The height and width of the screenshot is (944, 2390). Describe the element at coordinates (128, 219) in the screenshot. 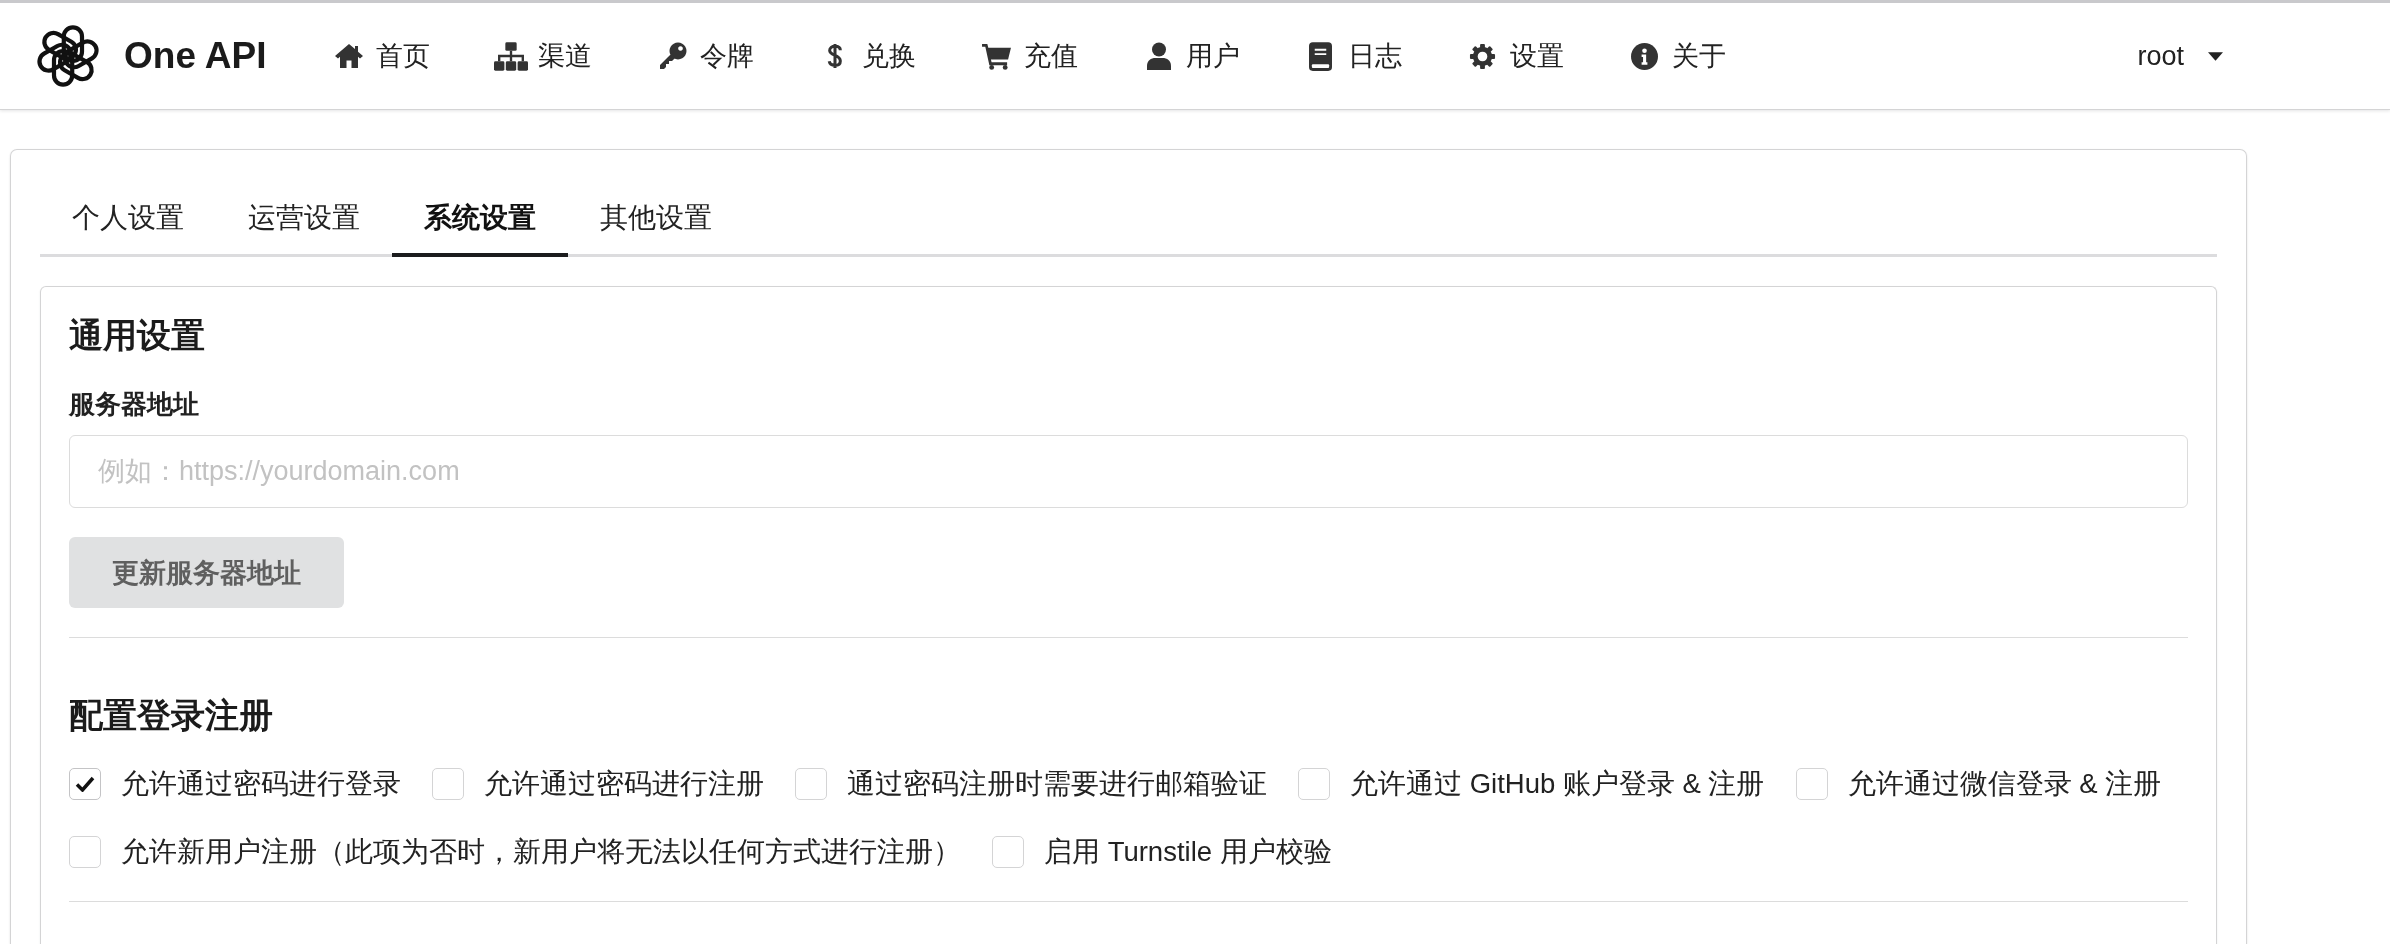

I see `tab: 个人设置` at that location.